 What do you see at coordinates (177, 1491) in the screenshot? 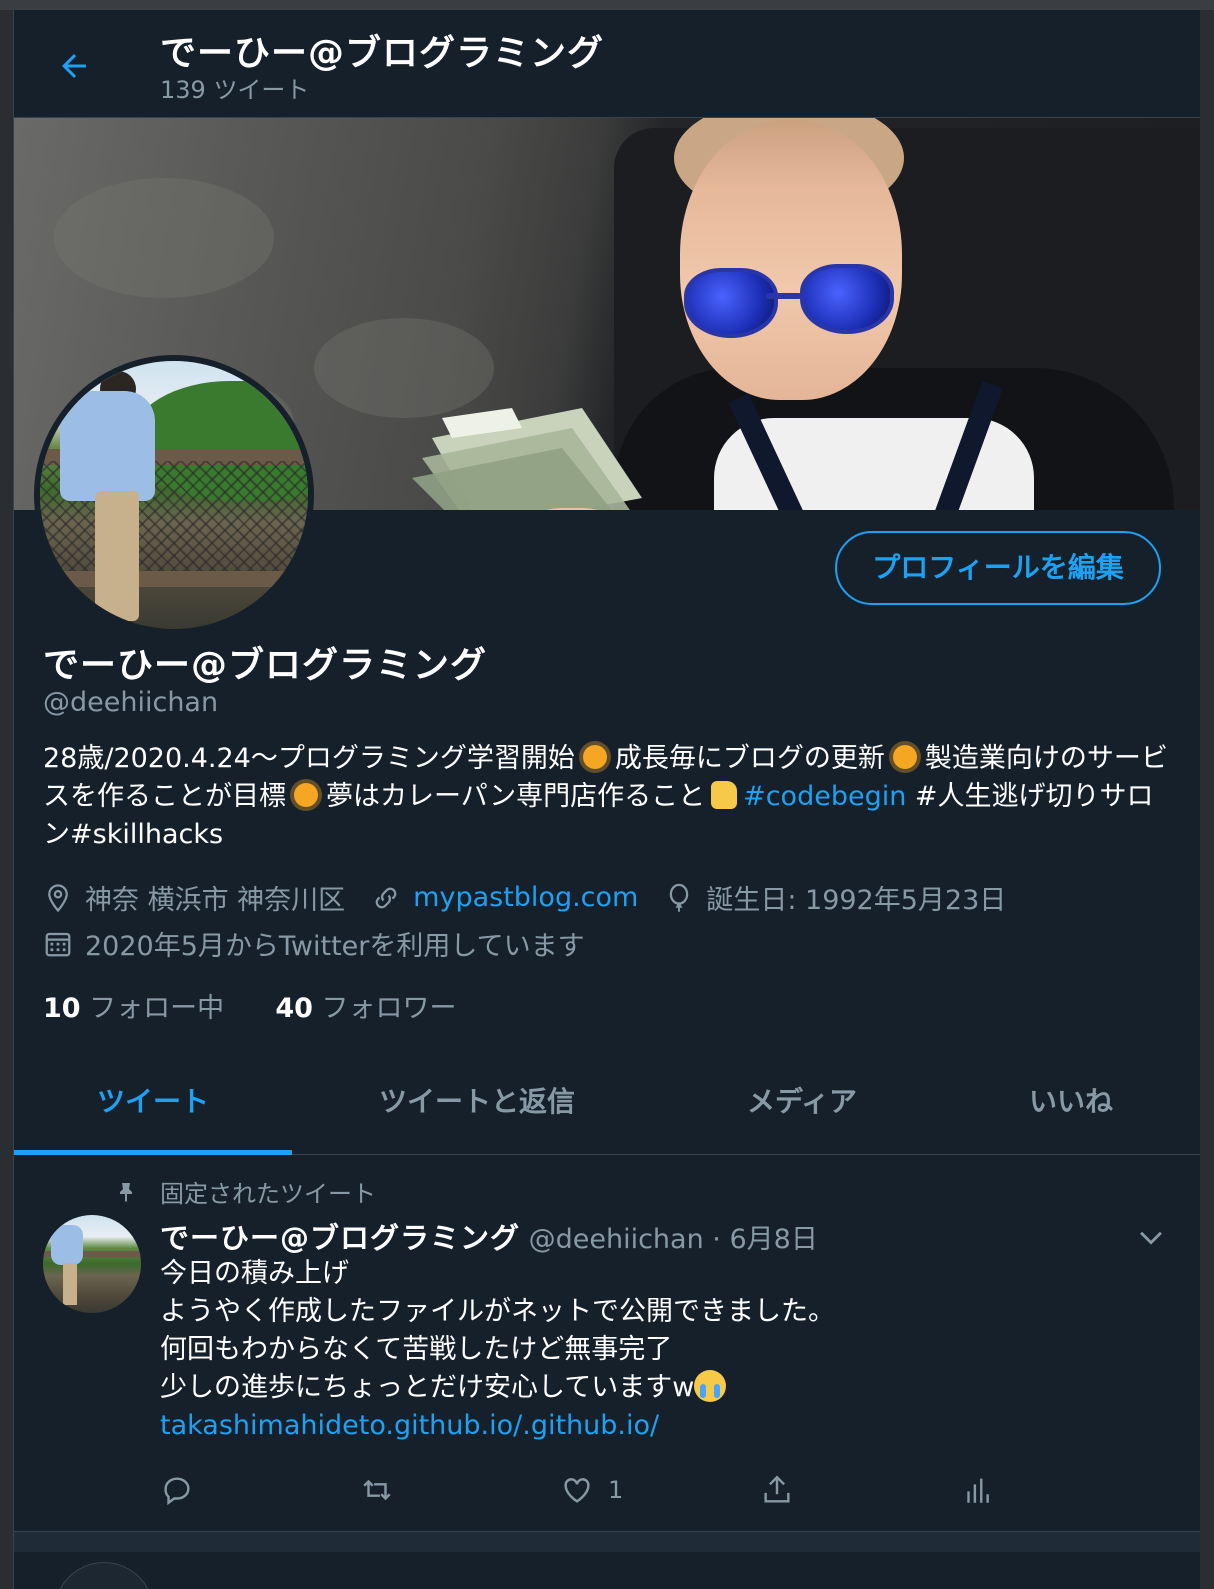
I see `reply-icon` at bounding box center [177, 1491].